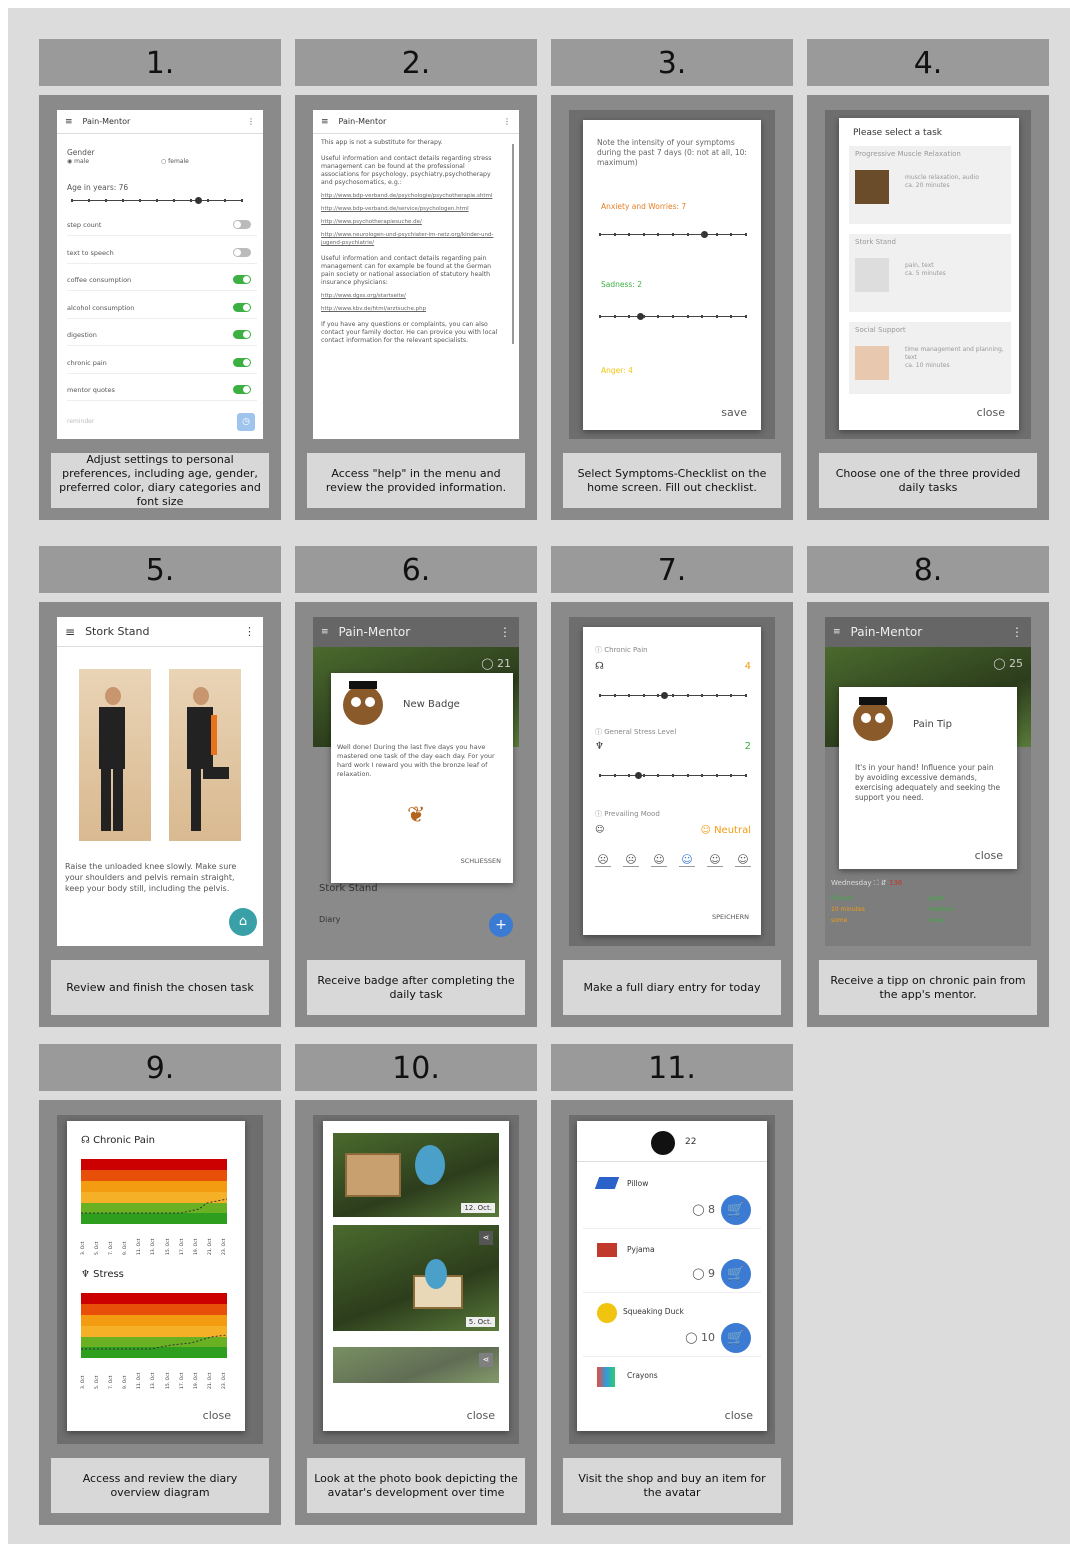 The height and width of the screenshot is (1544, 1070). Describe the element at coordinates (930, 273) in the screenshot. I see `task-card: Stork Stand pain, text ca. 5 minutes` at that location.